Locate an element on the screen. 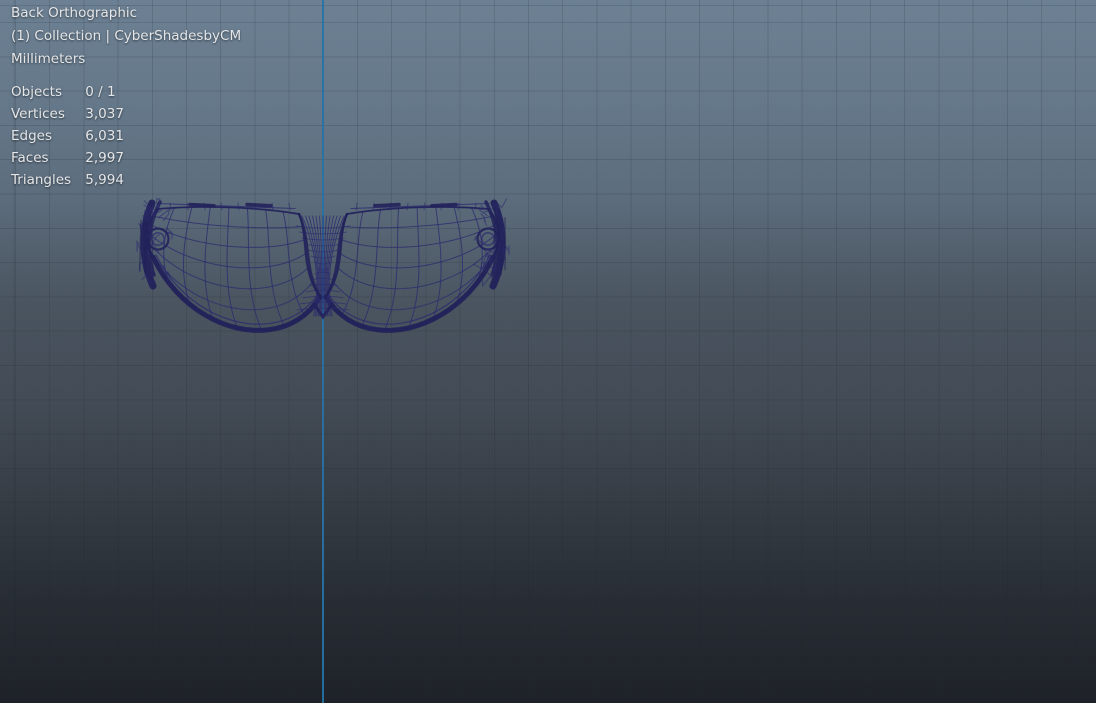  stat-row: Objects 0 / 1 is located at coordinates (126, 92).